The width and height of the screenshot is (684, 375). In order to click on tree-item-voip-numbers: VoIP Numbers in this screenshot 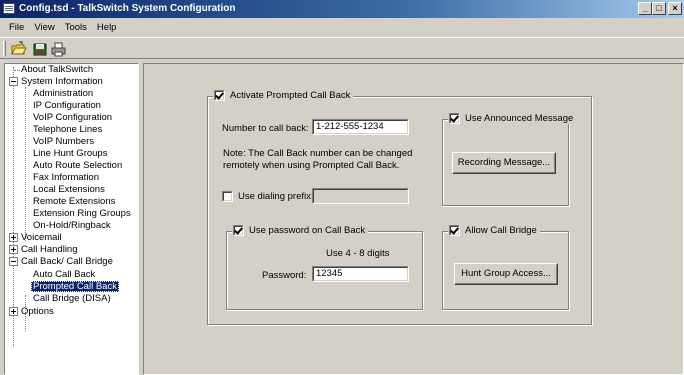, I will do `click(63, 142)`.